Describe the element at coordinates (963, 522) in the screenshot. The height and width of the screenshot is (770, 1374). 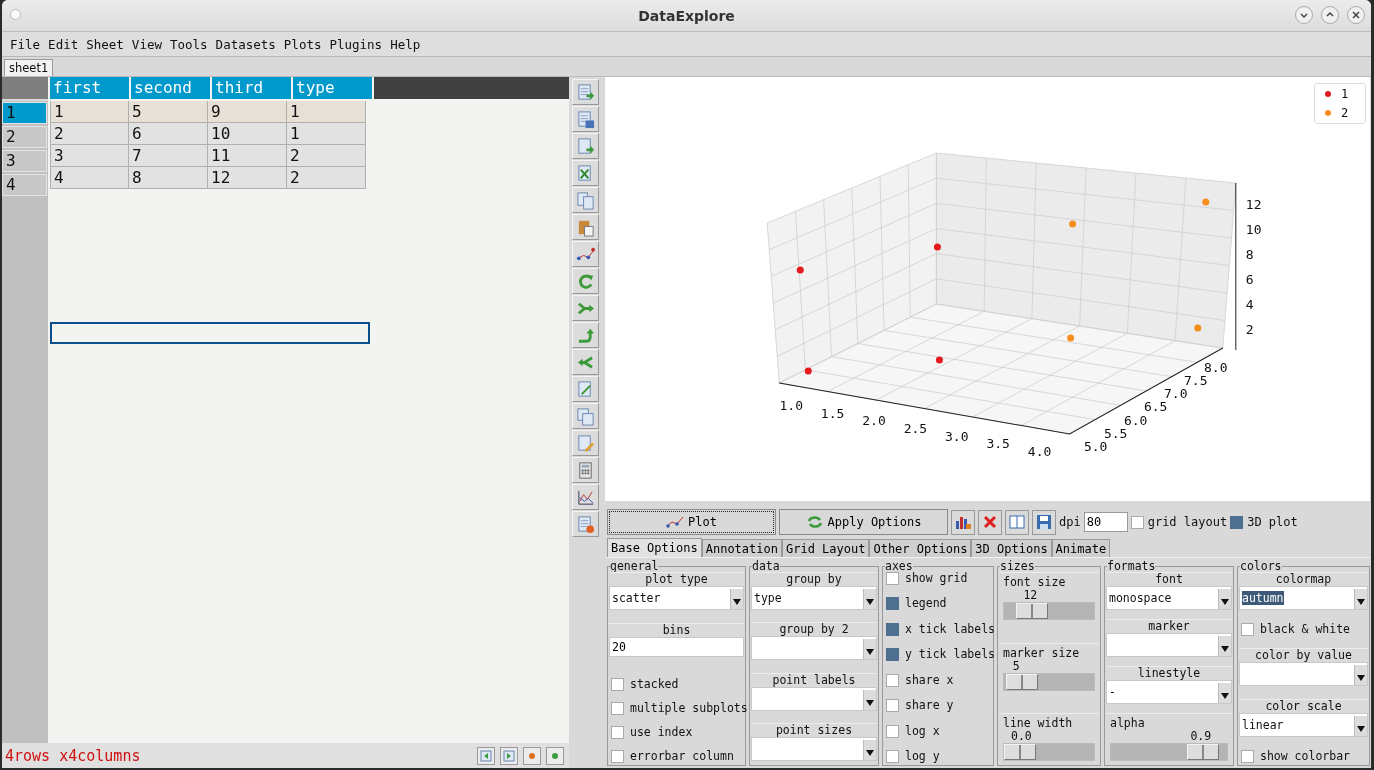
I see `chart-button` at that location.